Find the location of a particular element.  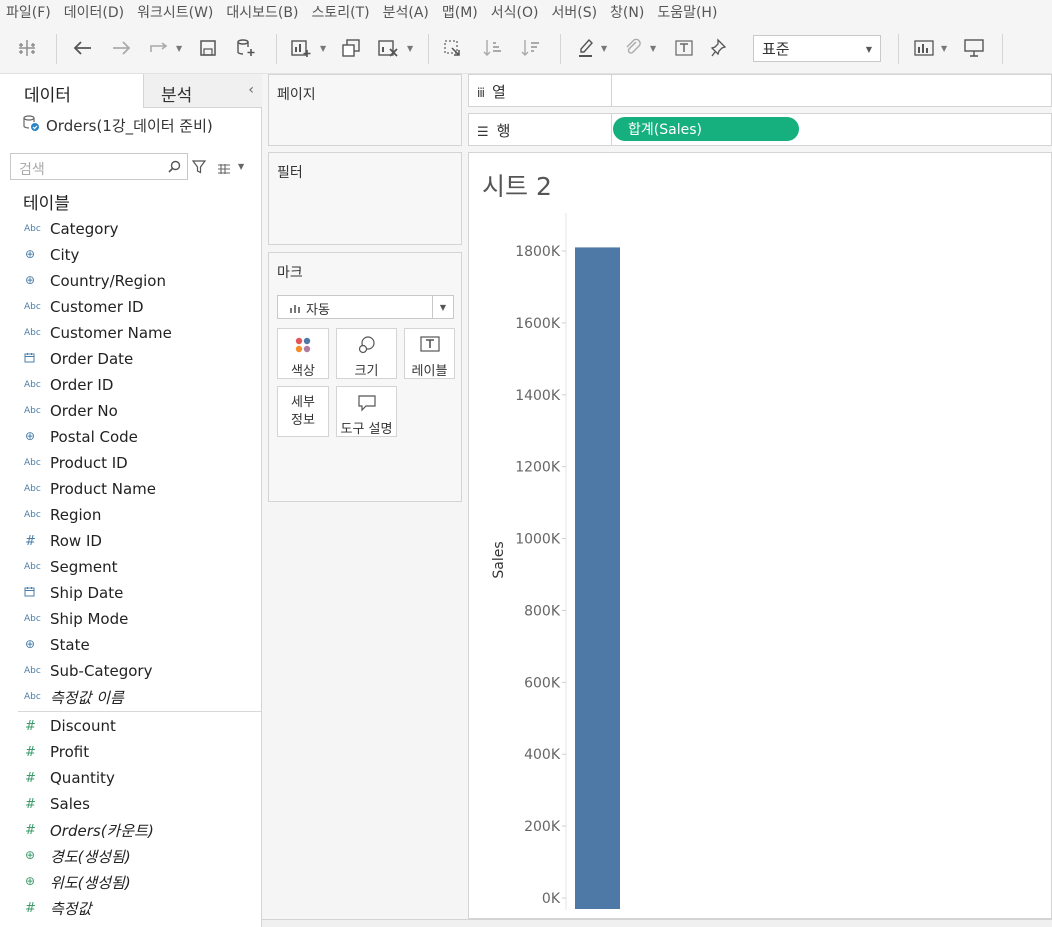

size-button: 크기 is located at coordinates (366, 353).